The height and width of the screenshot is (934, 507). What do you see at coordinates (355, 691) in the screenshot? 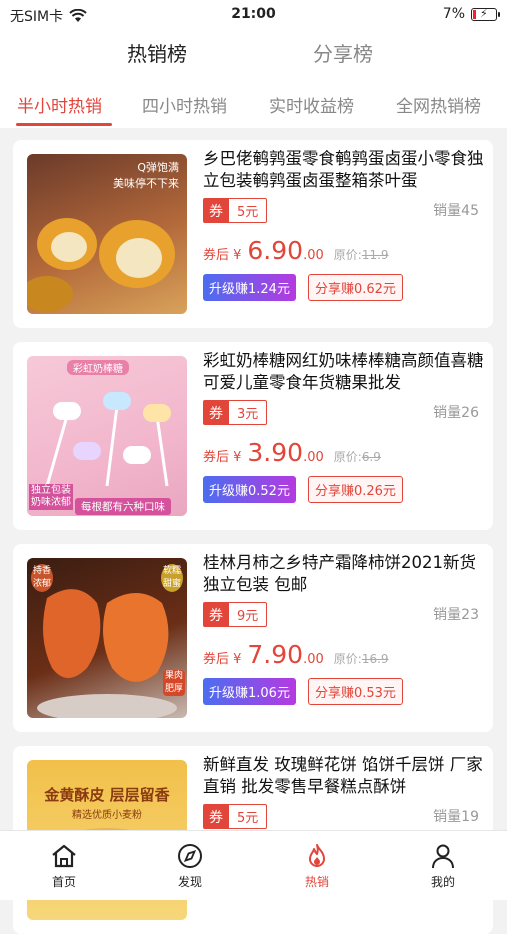
I see `share-earn-button: 分享赚0.53元` at bounding box center [355, 691].